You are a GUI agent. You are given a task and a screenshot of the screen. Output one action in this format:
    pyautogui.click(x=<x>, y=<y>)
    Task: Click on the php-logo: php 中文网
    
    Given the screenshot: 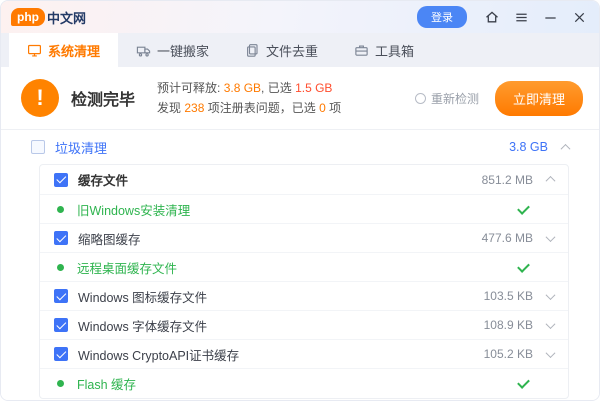 What is the action you would take?
    pyautogui.click(x=48, y=17)
    